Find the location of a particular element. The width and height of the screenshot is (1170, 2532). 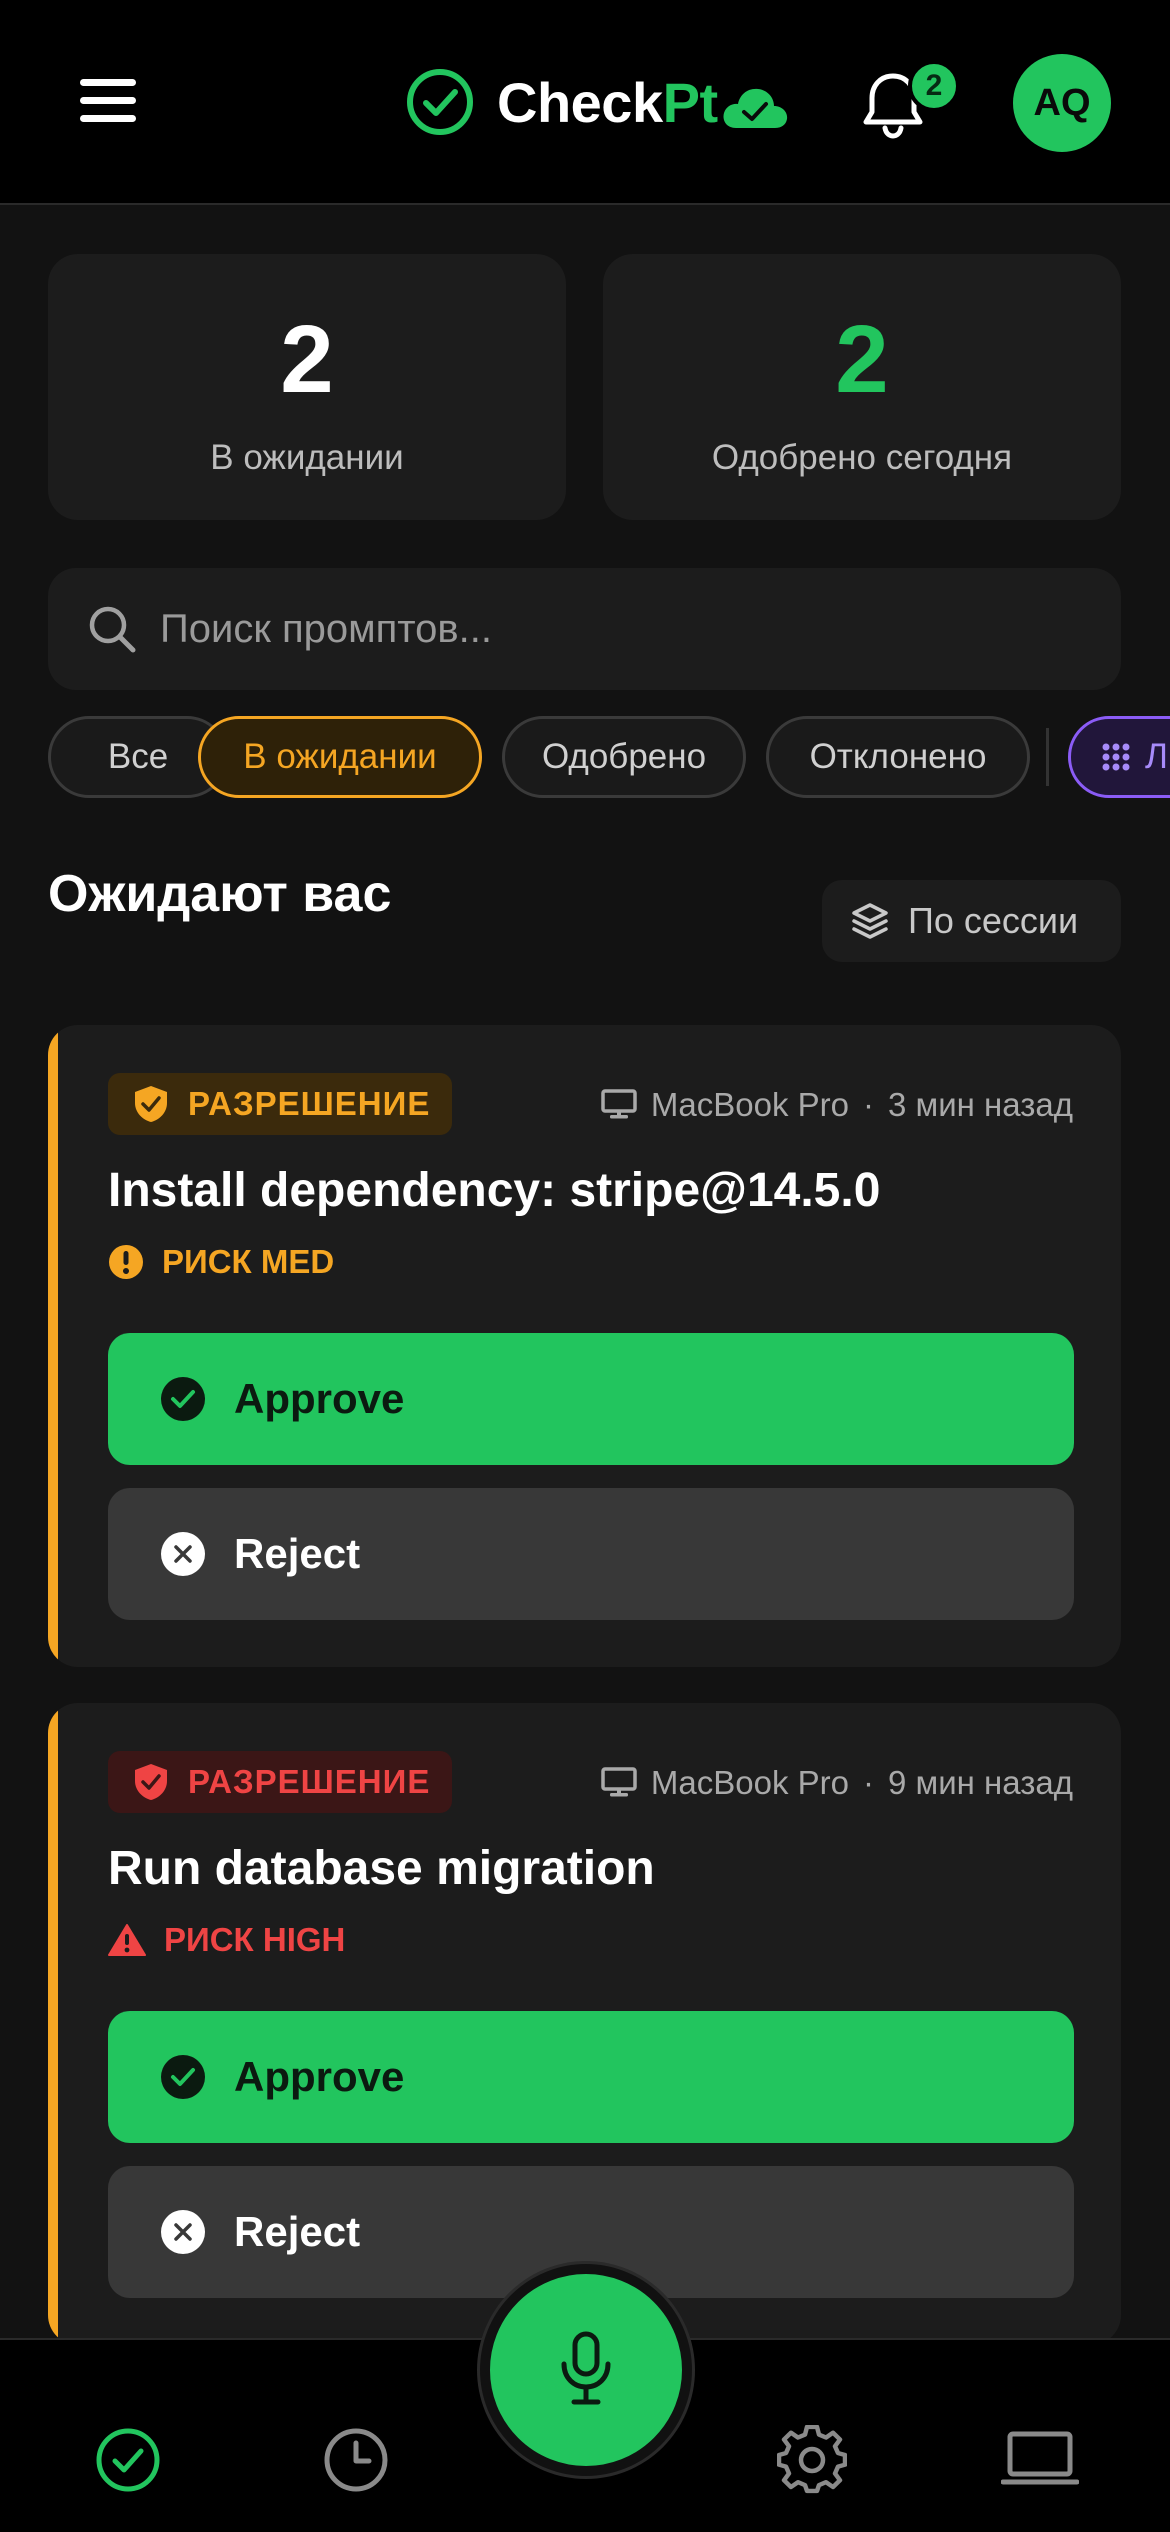

stat-card-pending: 2 В ожидании is located at coordinates (307, 387).